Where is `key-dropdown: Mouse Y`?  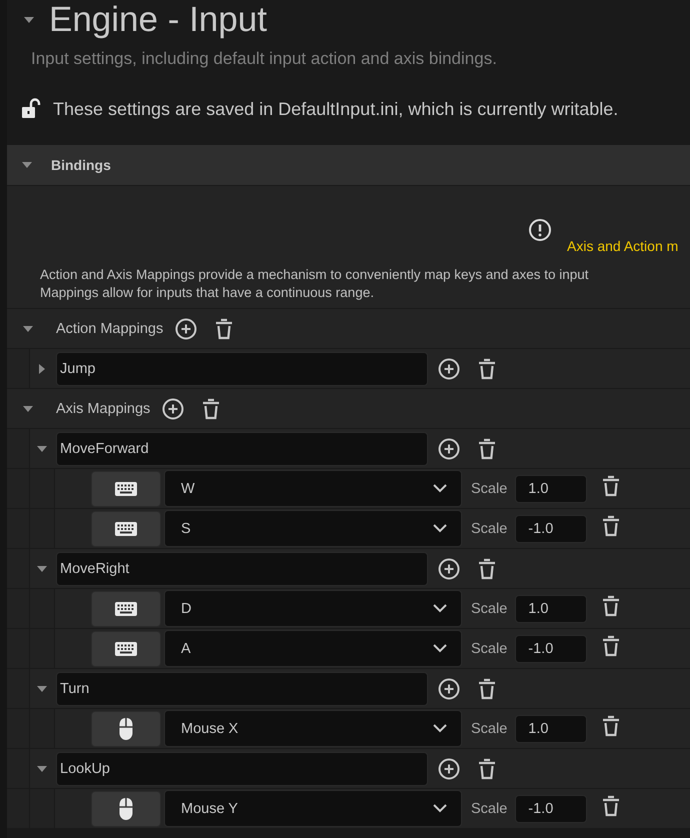
key-dropdown: Mouse Y is located at coordinates (313, 808).